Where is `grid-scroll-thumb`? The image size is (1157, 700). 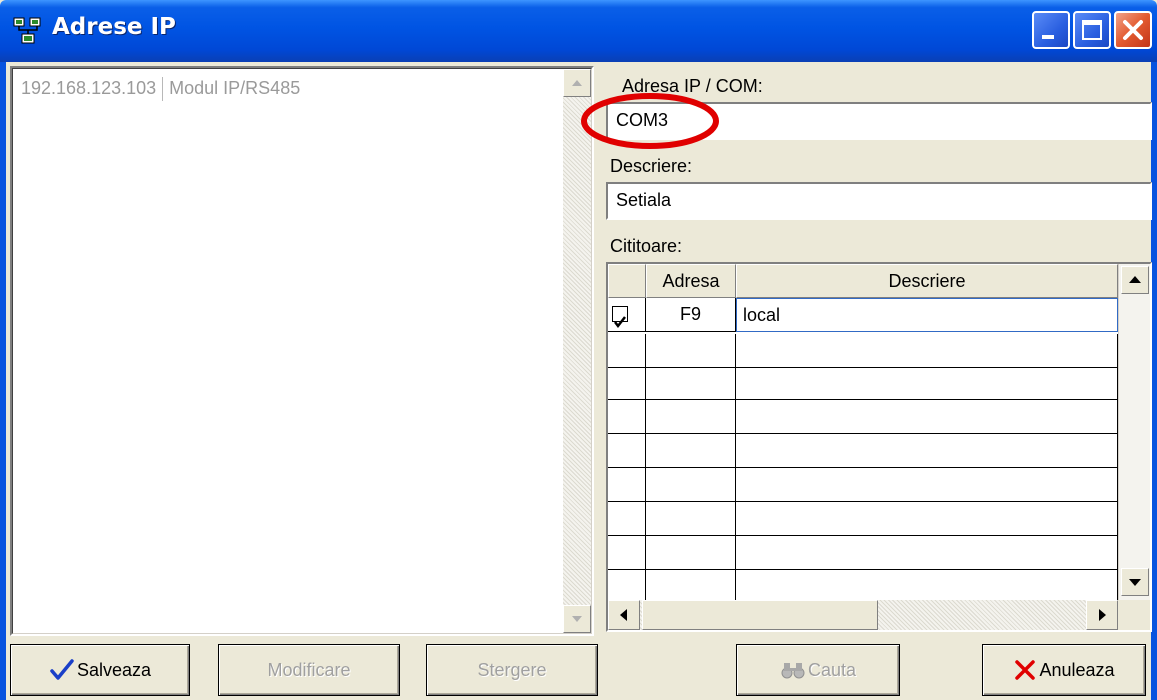
grid-scroll-thumb is located at coordinates (760, 615).